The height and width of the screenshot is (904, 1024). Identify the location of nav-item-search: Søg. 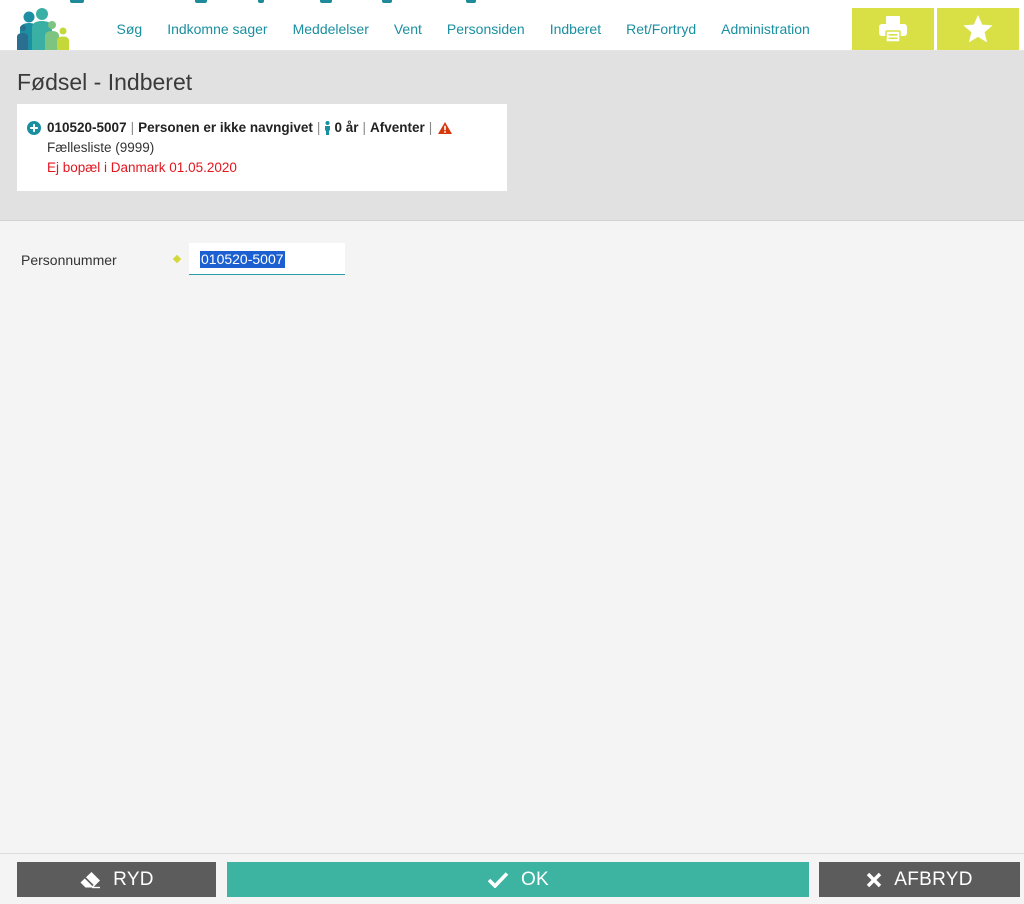
(130, 29).